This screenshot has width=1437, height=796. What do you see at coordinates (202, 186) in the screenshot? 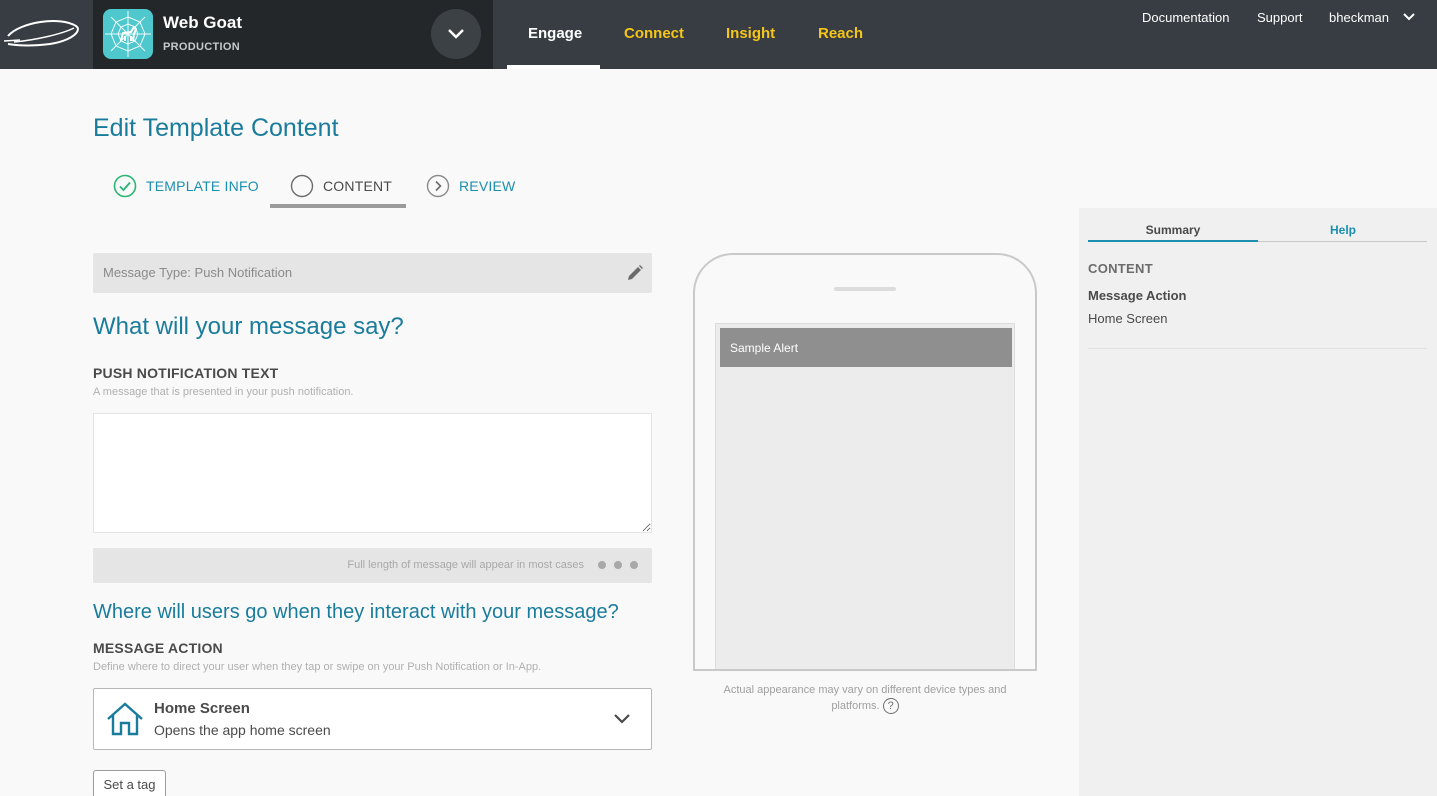
I see `step-label: TEMPLATE INFO` at bounding box center [202, 186].